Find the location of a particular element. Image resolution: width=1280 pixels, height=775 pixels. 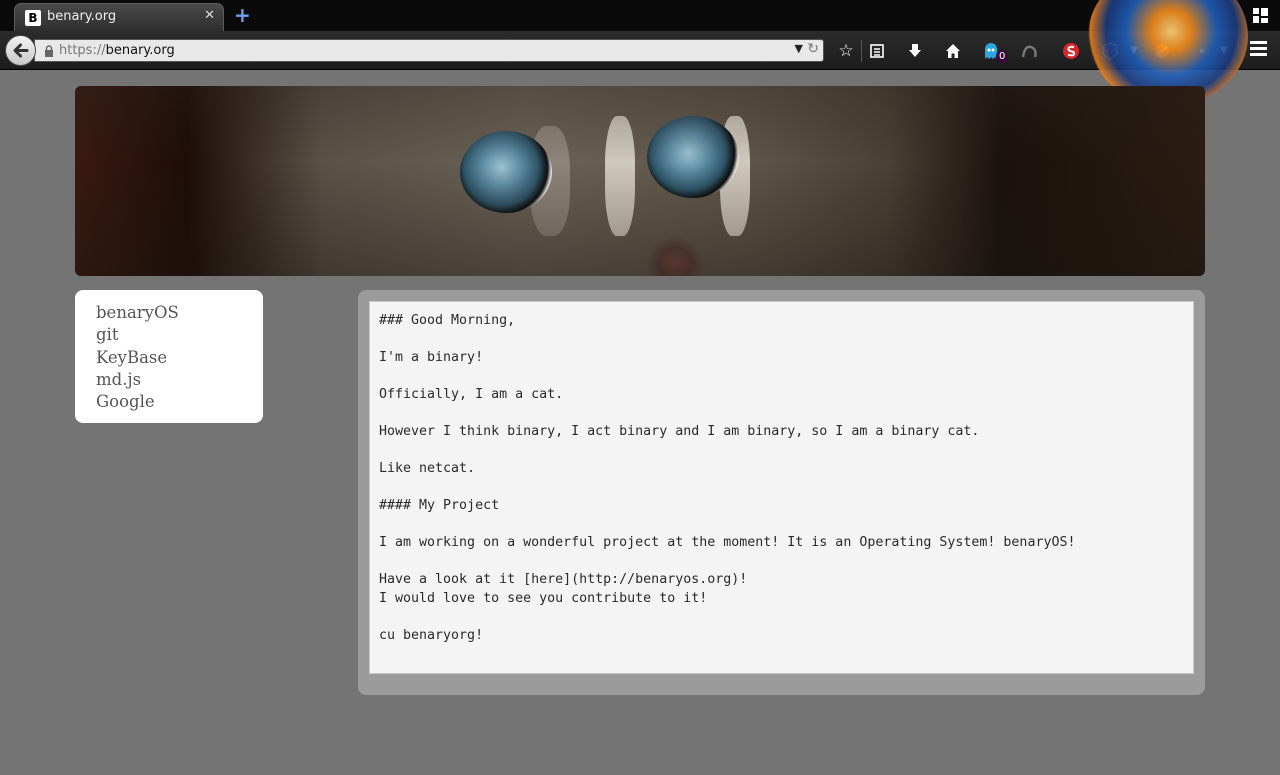

sidebar-nav: benaryOS git KeyBase md.js Google is located at coordinates (169, 356).